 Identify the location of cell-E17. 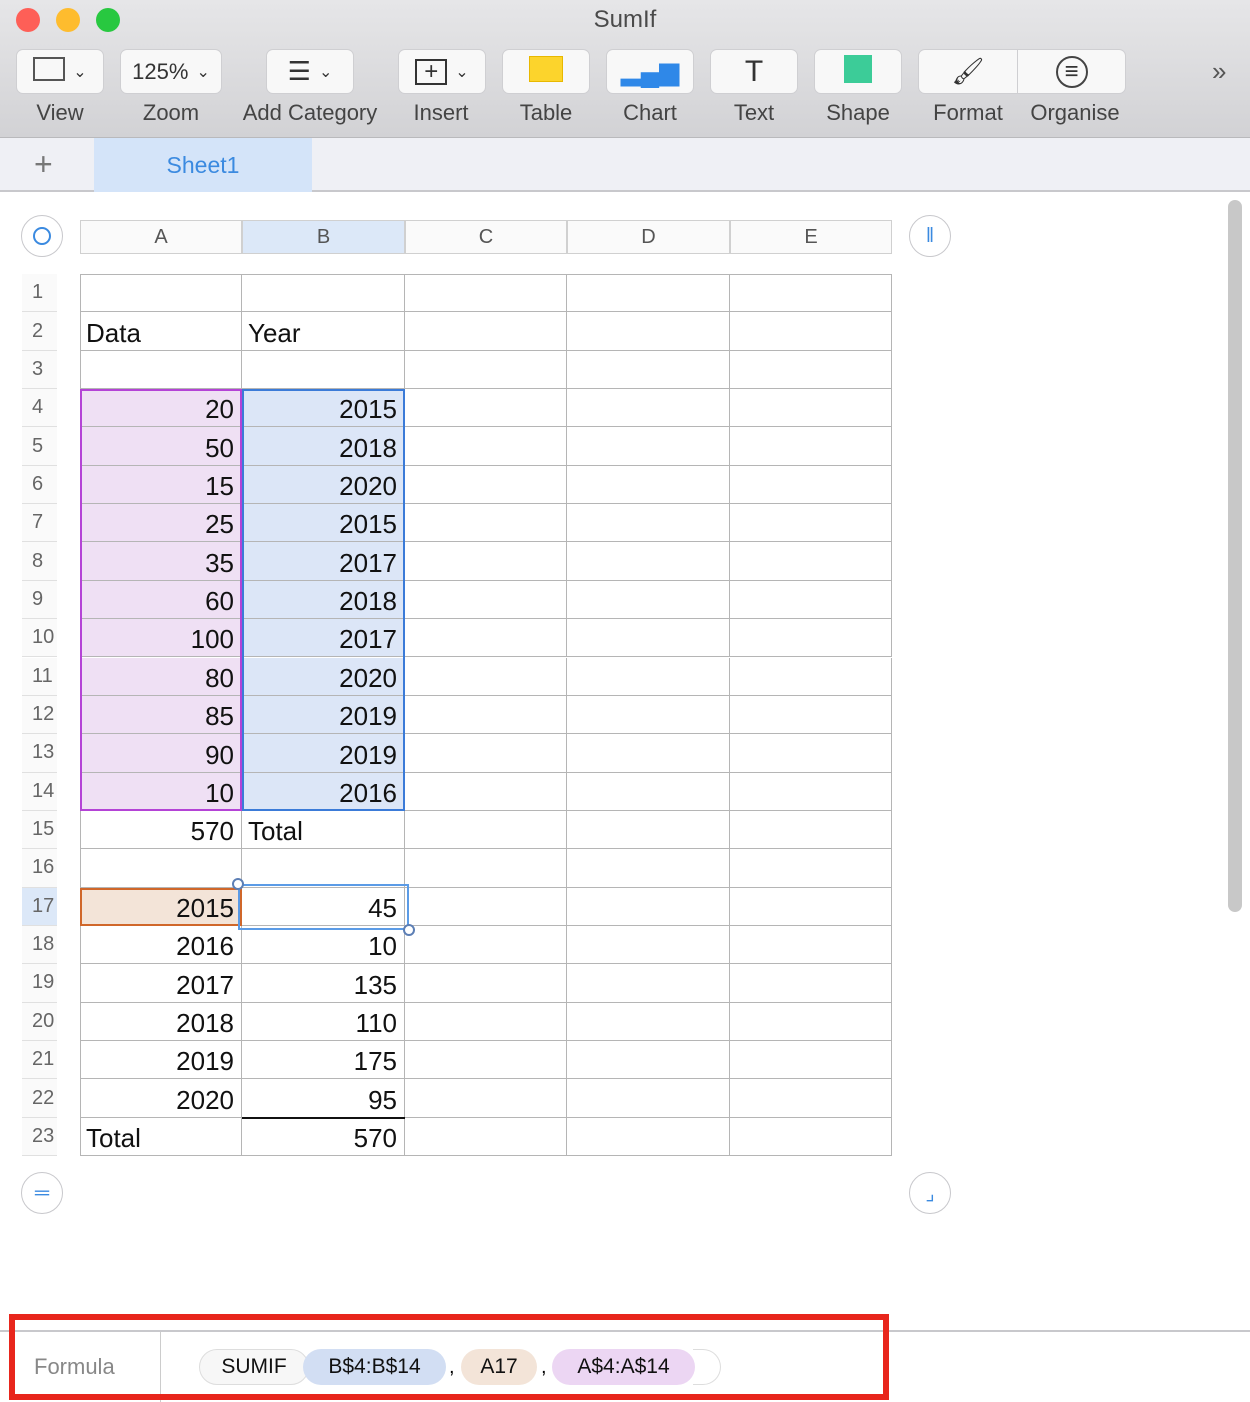
(811, 906).